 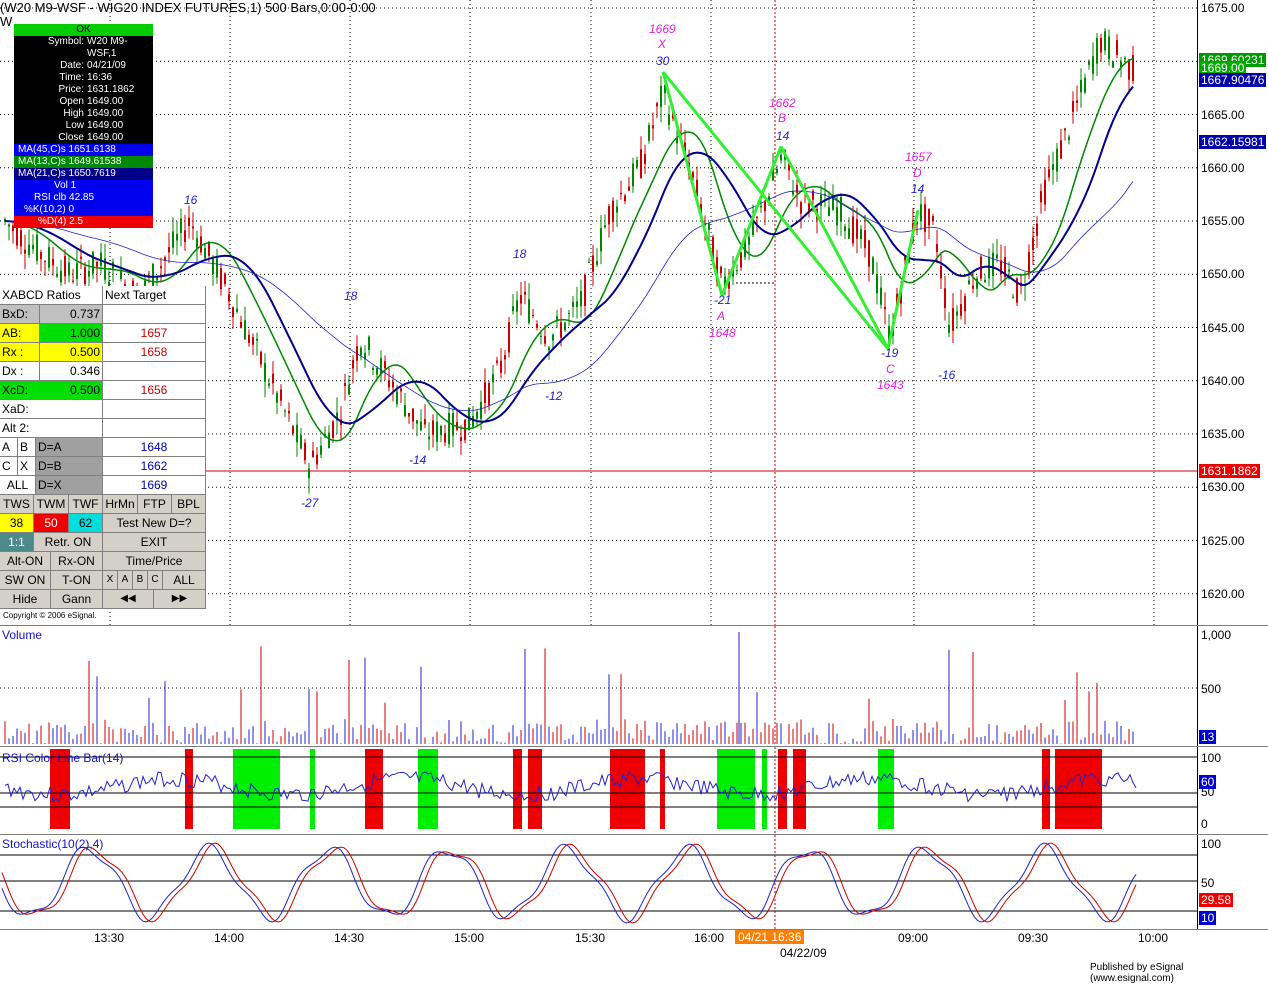 What do you see at coordinates (125, 580) in the screenshot?
I see `a-button: A` at bounding box center [125, 580].